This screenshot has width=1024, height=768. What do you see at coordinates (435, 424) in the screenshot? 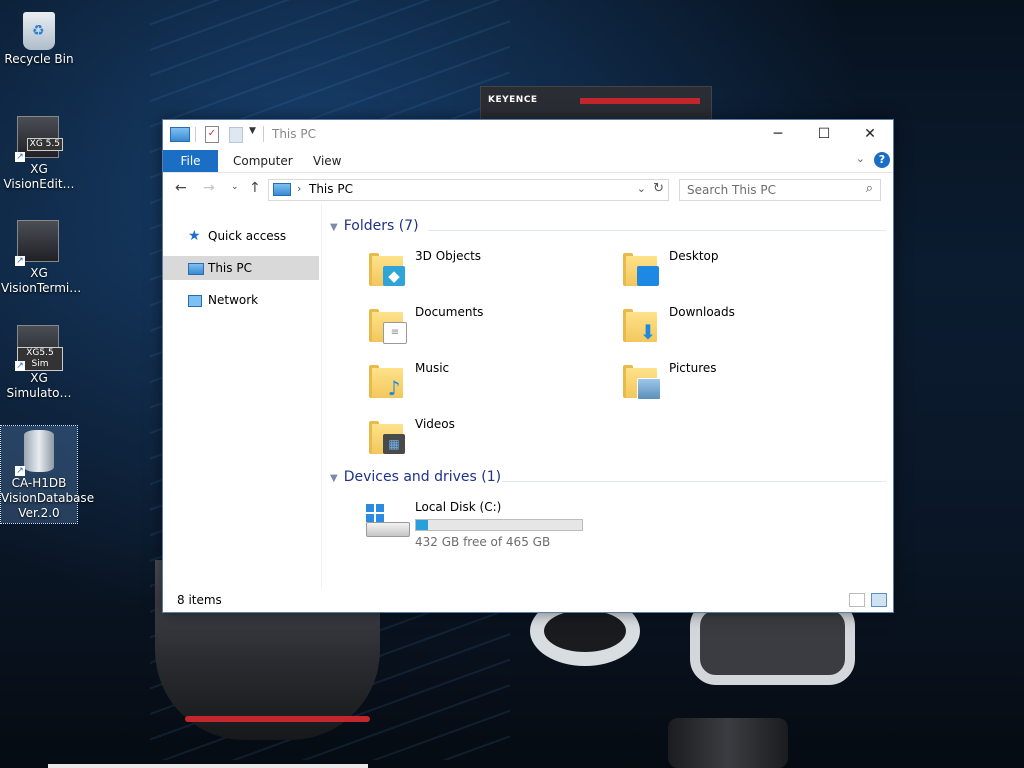
I see `folder-label: Videos` at bounding box center [435, 424].